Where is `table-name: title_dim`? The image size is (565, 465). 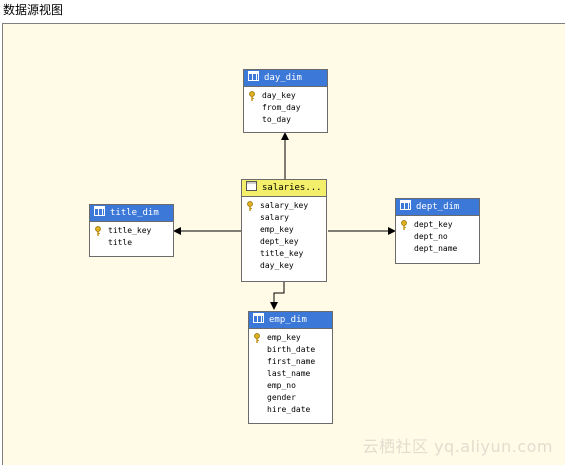
table-name: title_dim is located at coordinates (134, 213).